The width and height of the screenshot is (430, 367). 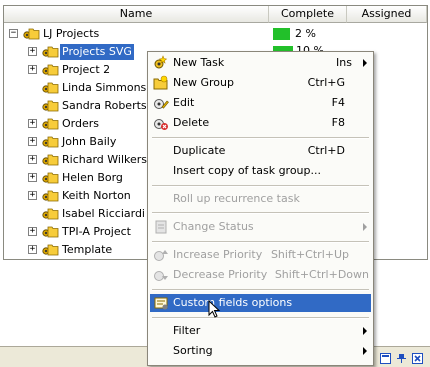 I want to click on tree-row-label: John Baily, so click(x=89, y=141).